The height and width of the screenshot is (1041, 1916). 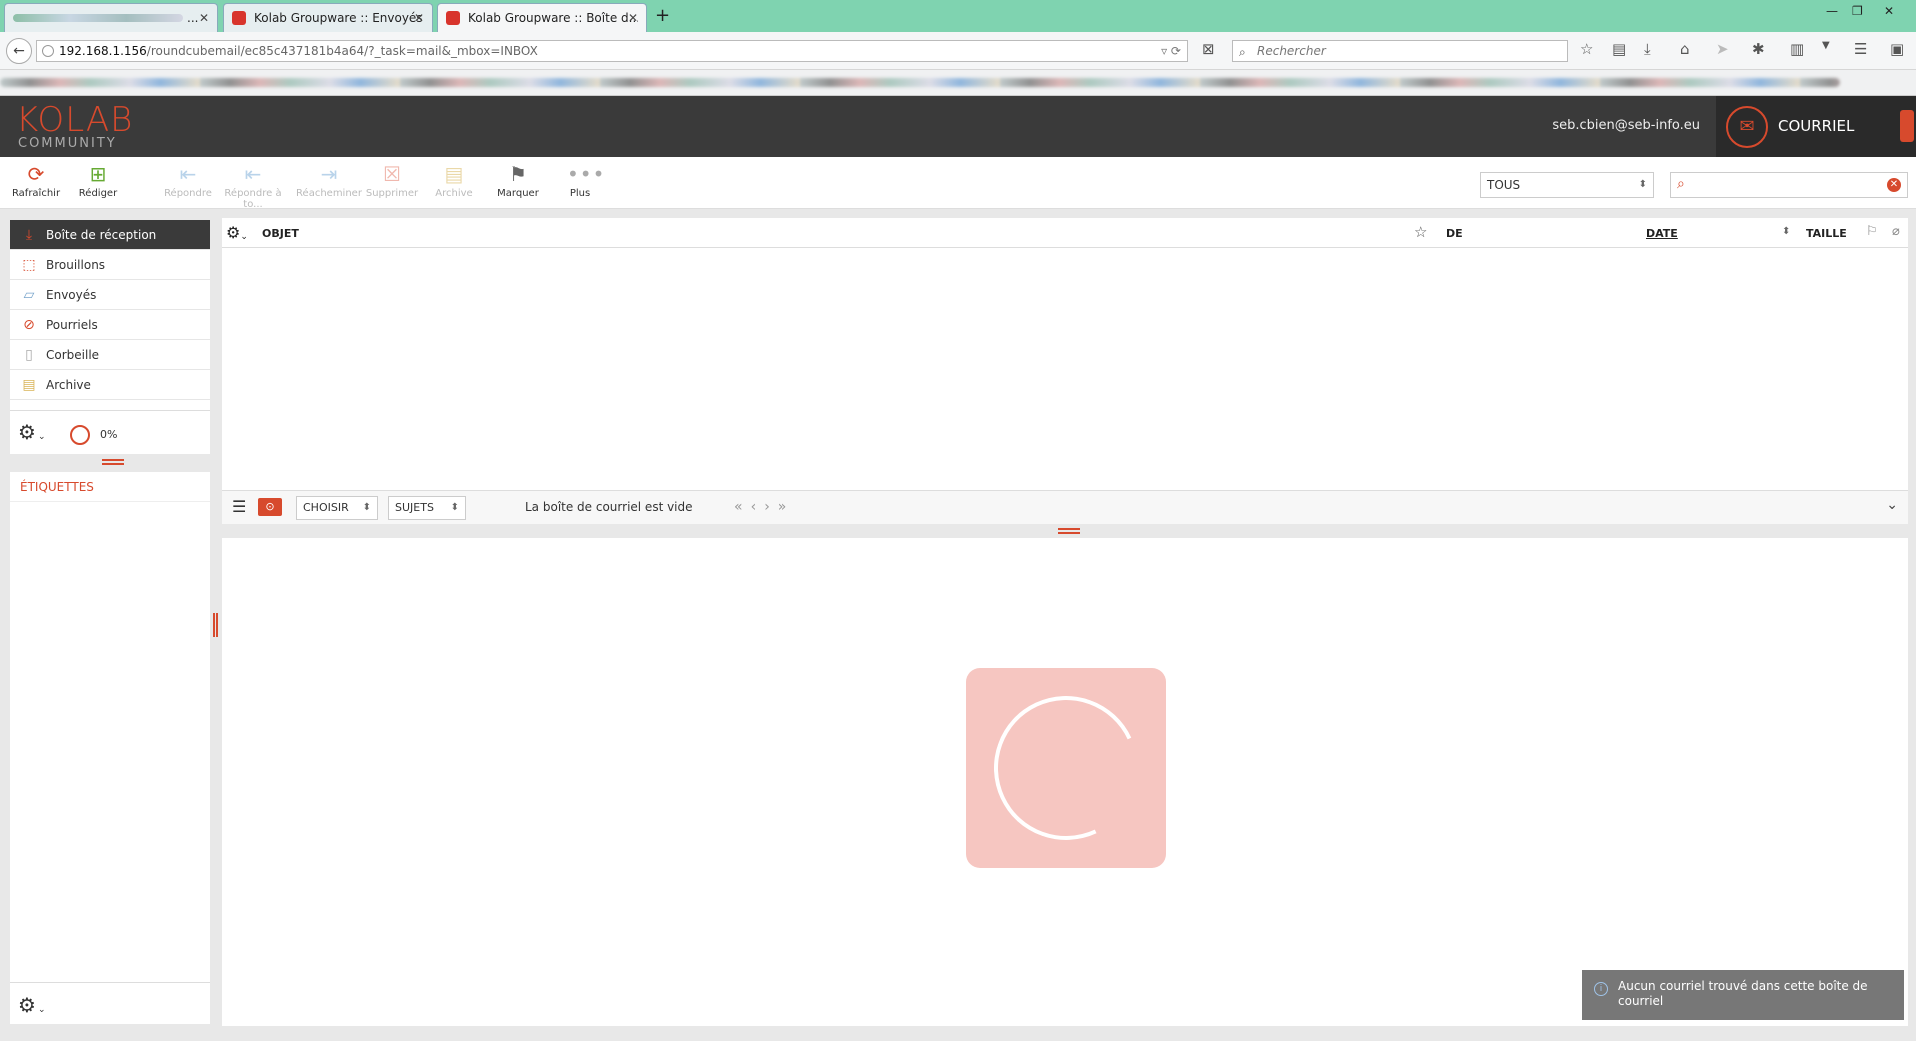 I want to click on folder-trash: ▯ Corbeille, so click(x=110, y=355).